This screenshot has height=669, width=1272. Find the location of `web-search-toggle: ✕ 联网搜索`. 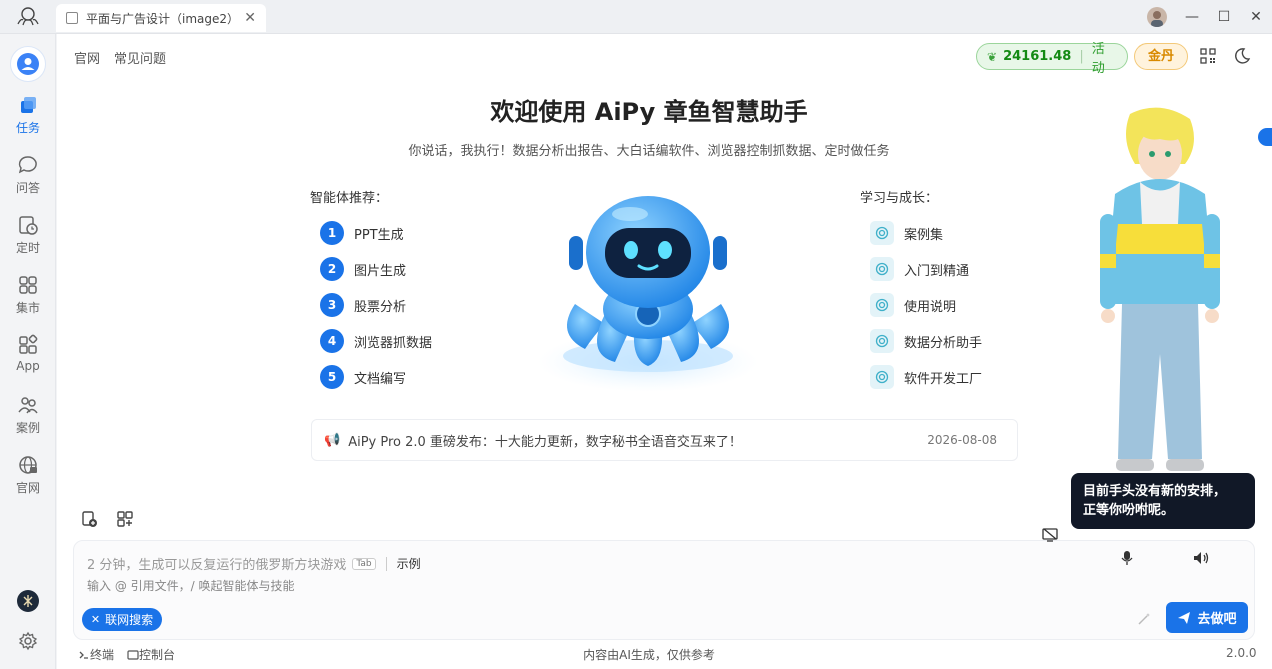

web-search-toggle: ✕ 联网搜索 is located at coordinates (122, 619).